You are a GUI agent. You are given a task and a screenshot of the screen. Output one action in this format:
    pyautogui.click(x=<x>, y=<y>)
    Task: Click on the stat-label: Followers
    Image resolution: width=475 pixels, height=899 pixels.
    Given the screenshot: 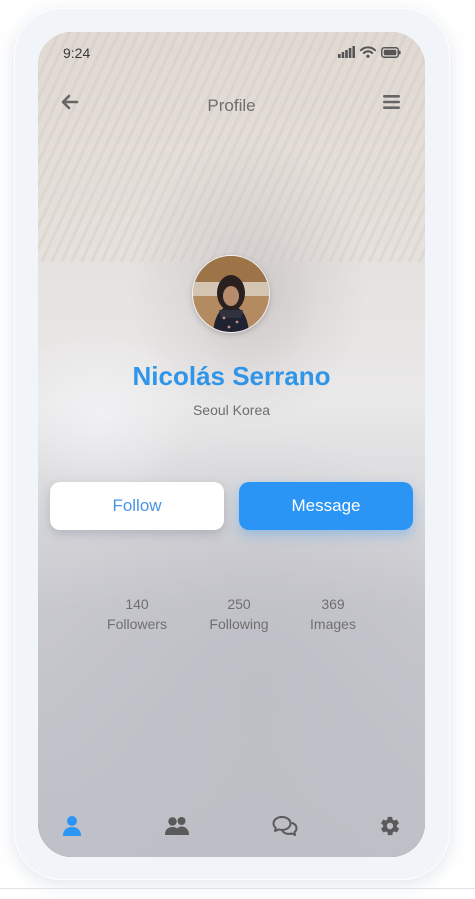 What is the action you would take?
    pyautogui.click(x=137, y=624)
    